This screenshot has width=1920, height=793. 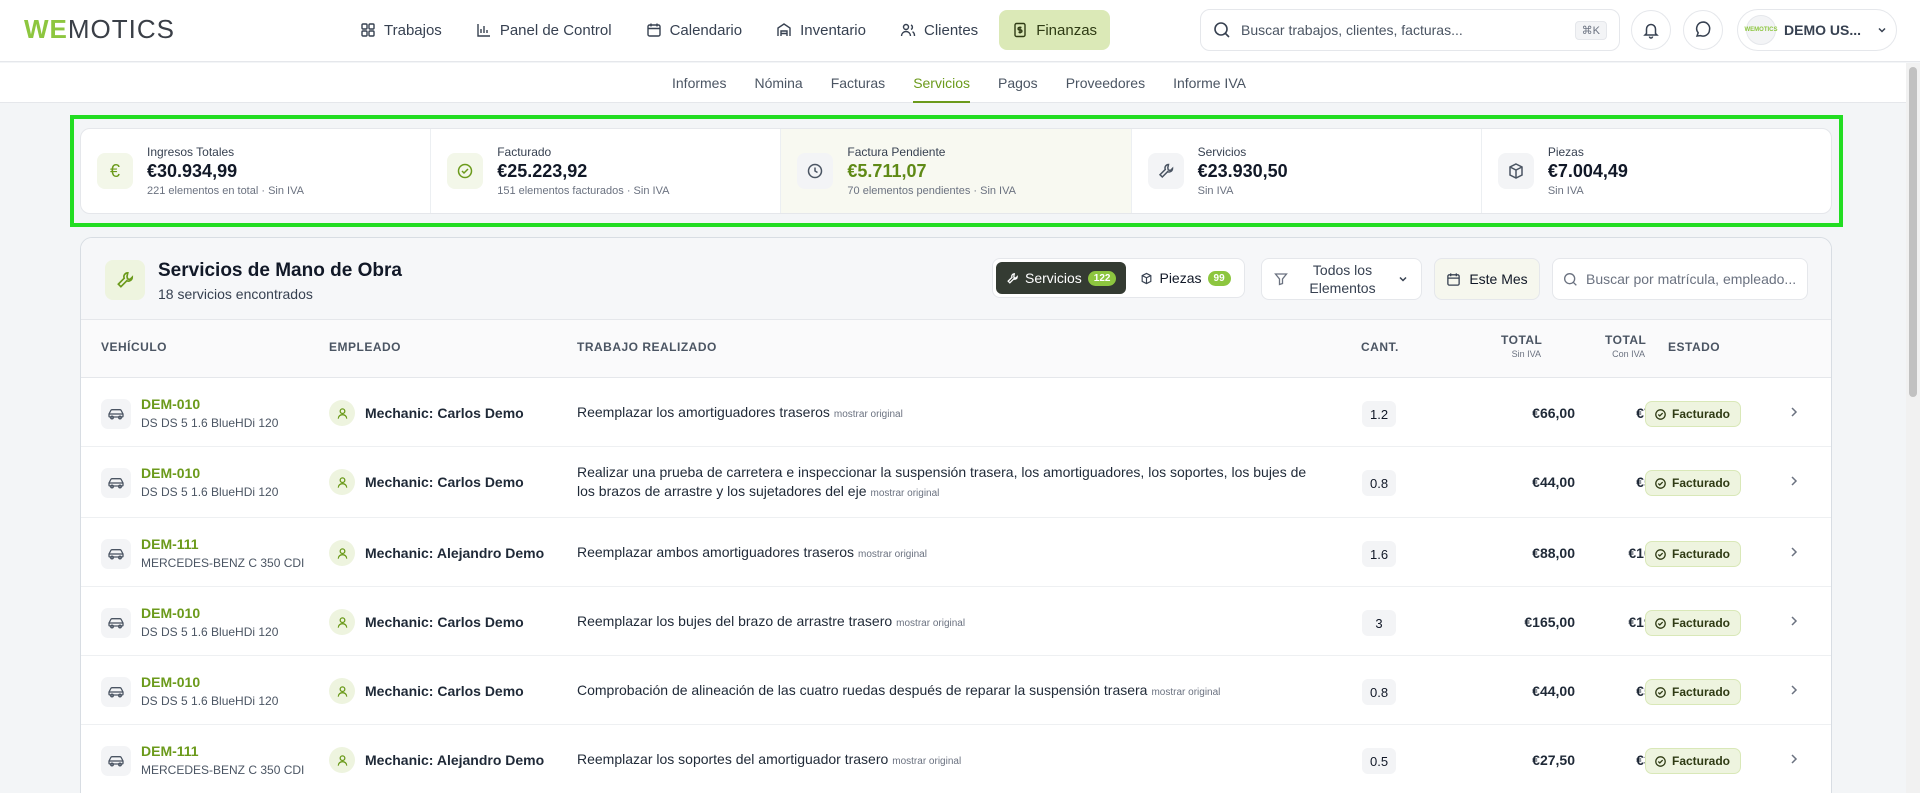 I want to click on nav-label: Clientes, so click(x=951, y=30).